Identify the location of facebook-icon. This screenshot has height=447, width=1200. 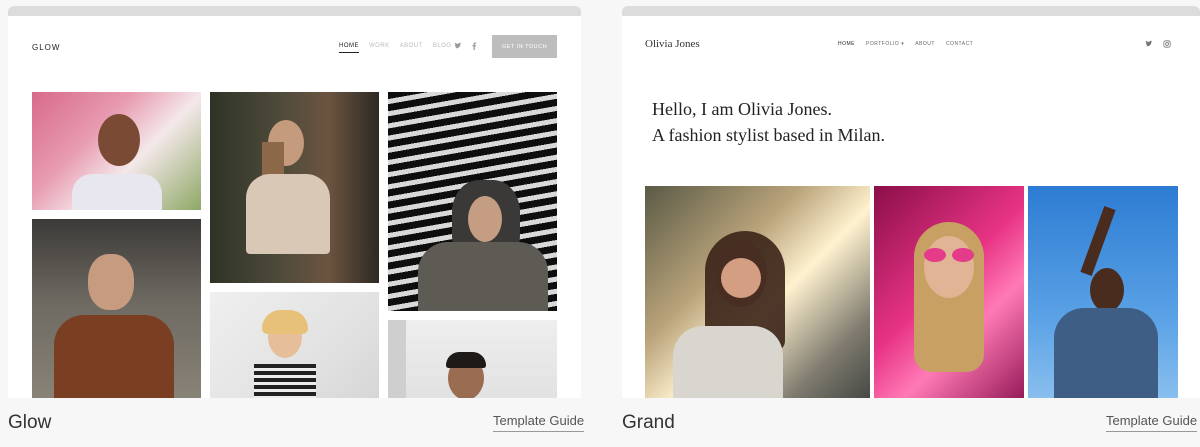
(474, 46).